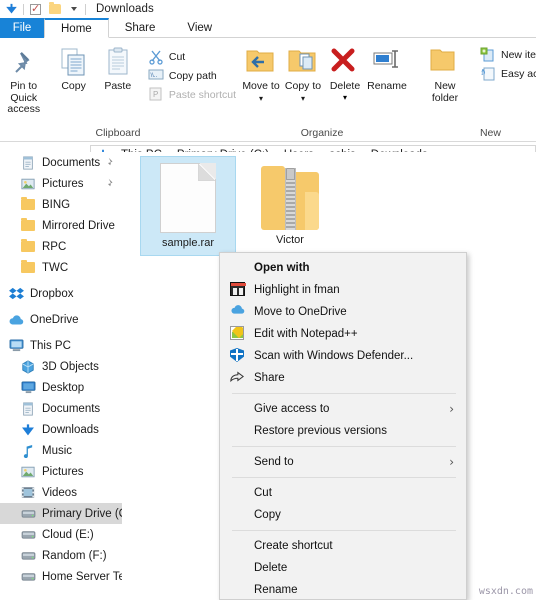  What do you see at coordinates (82, 576) in the screenshot?
I see `sidebar-item-label: Home Server Tes` at bounding box center [82, 576].